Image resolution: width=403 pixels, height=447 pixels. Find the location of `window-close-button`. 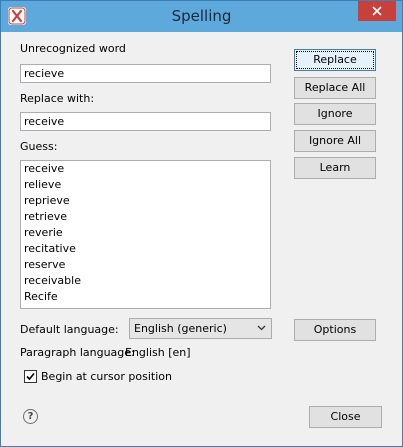

window-close-button is located at coordinates (377, 11).